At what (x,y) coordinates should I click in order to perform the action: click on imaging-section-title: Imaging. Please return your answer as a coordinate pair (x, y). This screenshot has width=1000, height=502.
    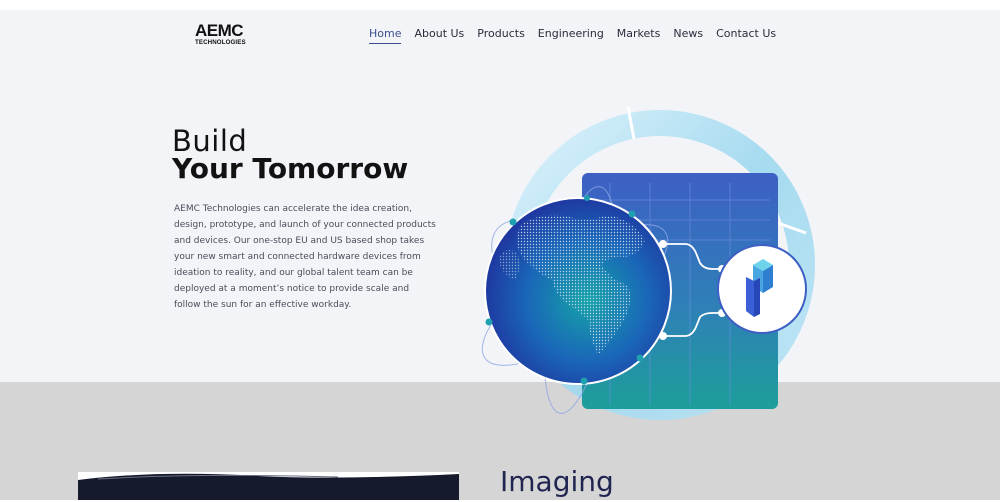
    Looking at the image, I should click on (557, 481).